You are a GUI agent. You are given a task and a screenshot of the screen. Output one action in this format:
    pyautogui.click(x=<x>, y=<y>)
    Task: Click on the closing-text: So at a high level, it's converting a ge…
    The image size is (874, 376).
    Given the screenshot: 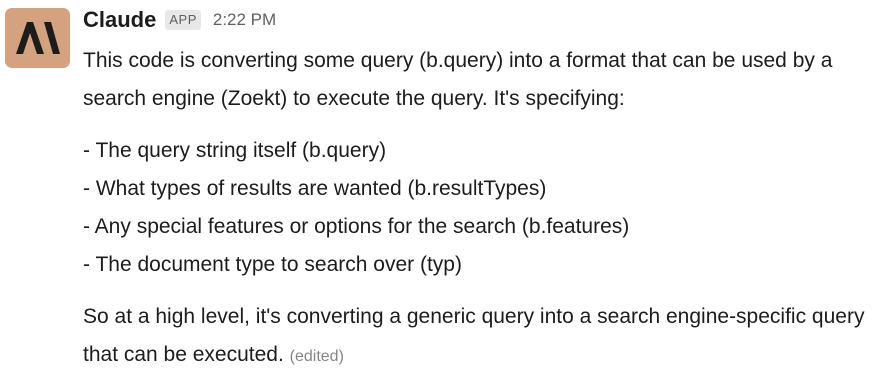 What is the action you would take?
    pyautogui.click(x=474, y=335)
    